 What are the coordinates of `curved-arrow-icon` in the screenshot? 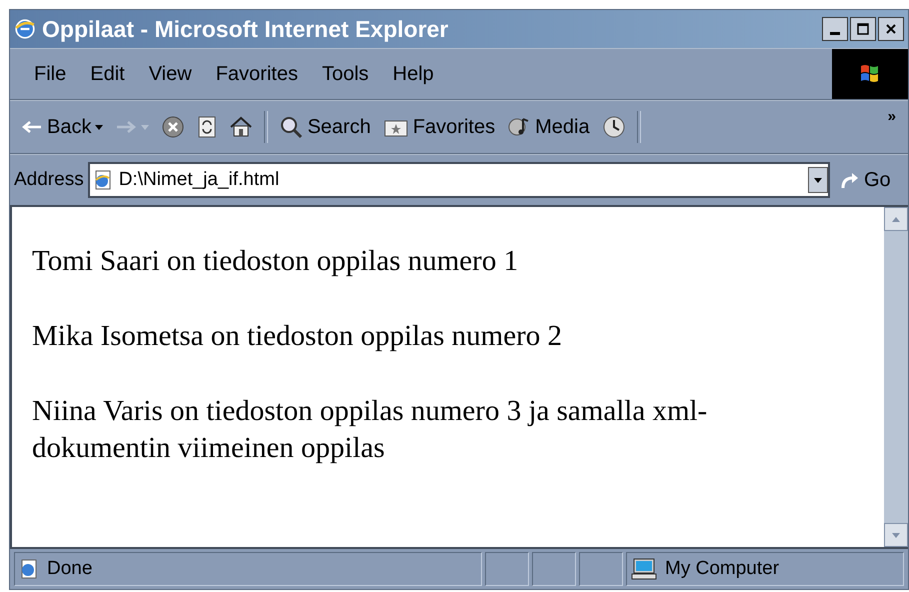 It's located at (850, 180).